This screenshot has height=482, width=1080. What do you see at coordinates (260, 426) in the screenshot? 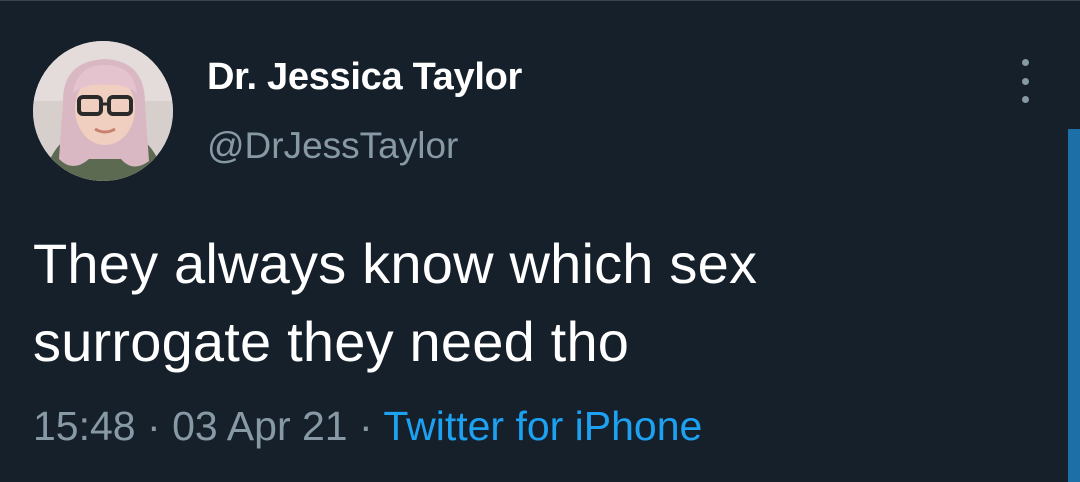
I see `tweet-date: 03 Apr 21` at bounding box center [260, 426].